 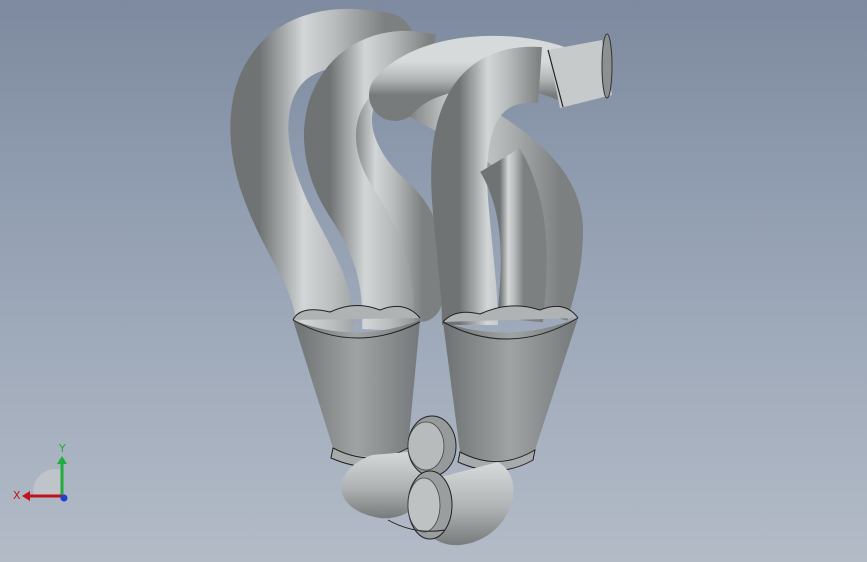 I want to click on collector-cone-left, so click(x=356, y=388).